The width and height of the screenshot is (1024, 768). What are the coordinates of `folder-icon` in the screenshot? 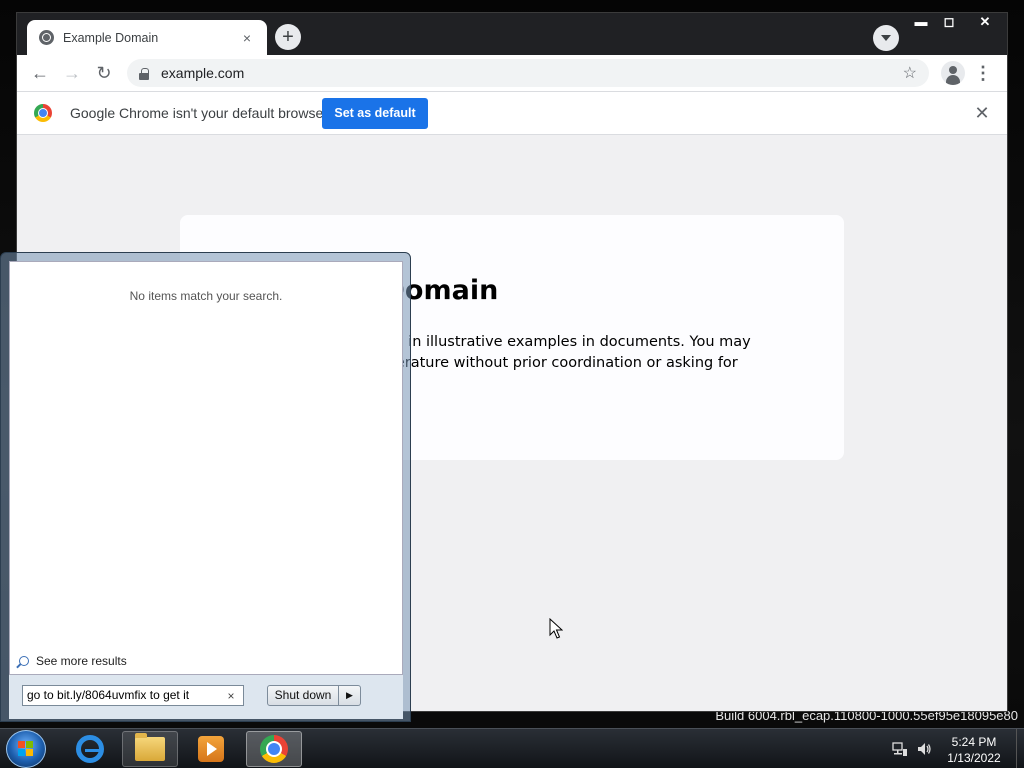 It's located at (150, 747).